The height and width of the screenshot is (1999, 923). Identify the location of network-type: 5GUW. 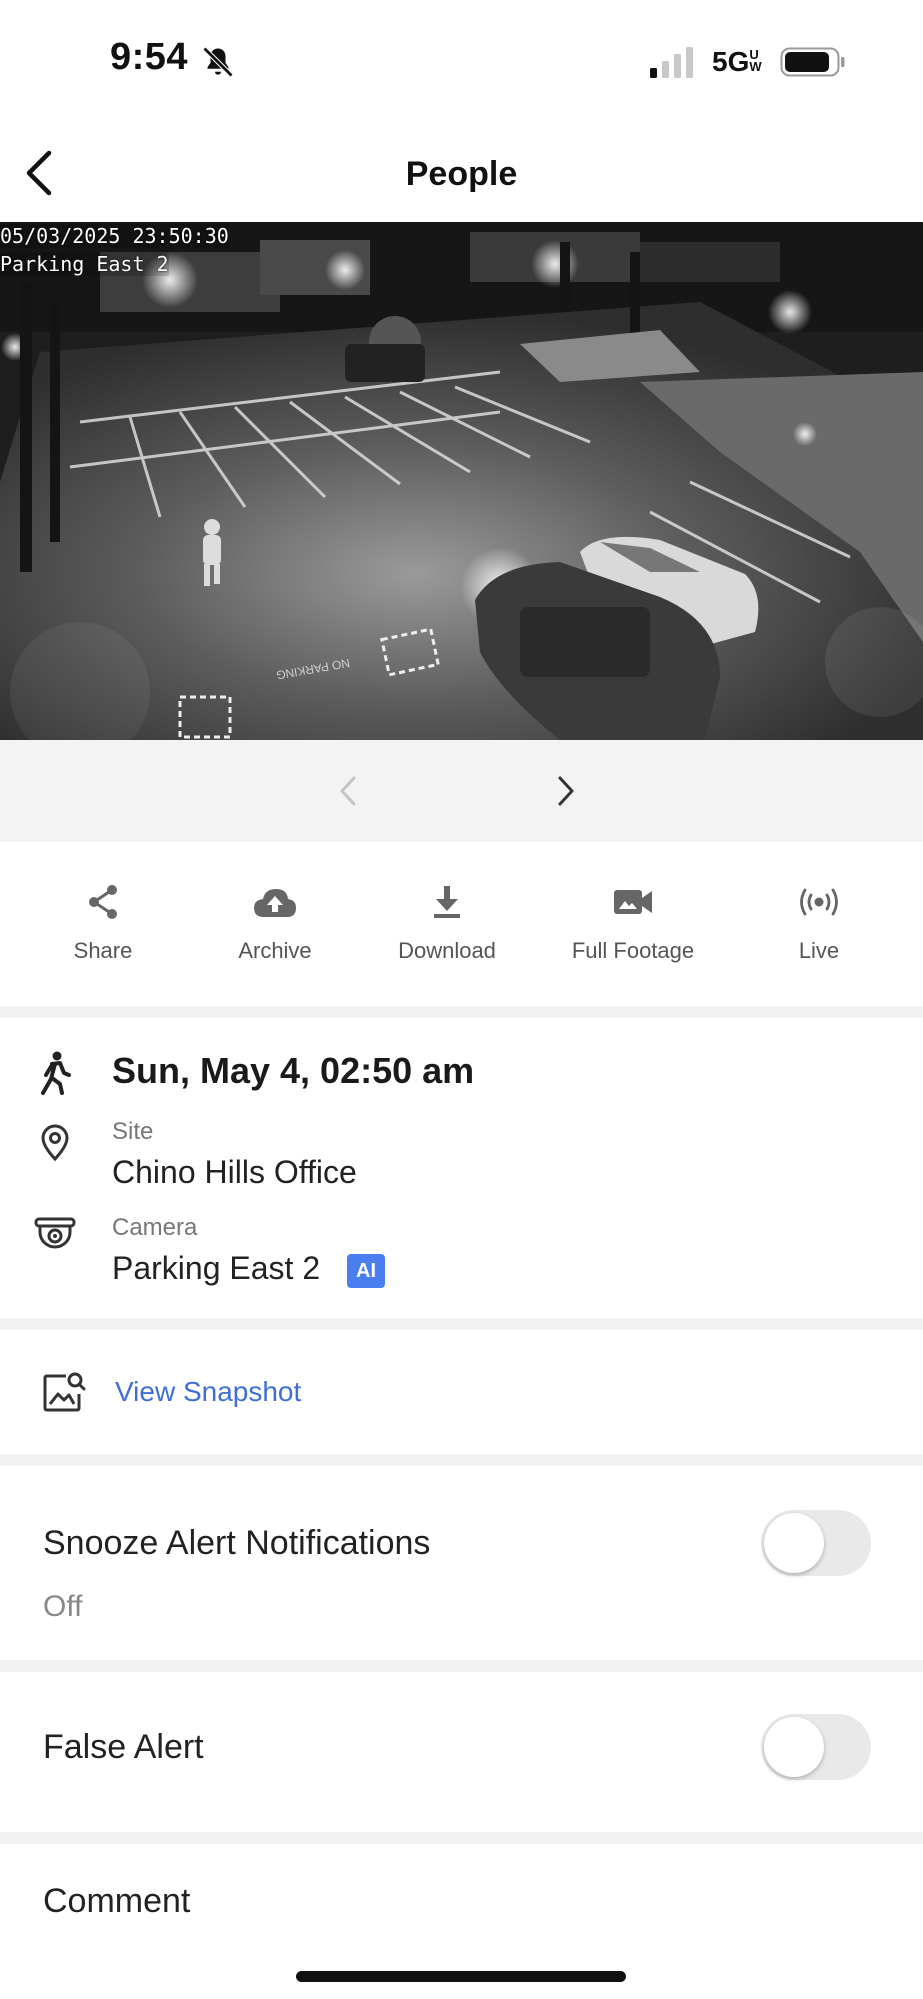
(737, 62).